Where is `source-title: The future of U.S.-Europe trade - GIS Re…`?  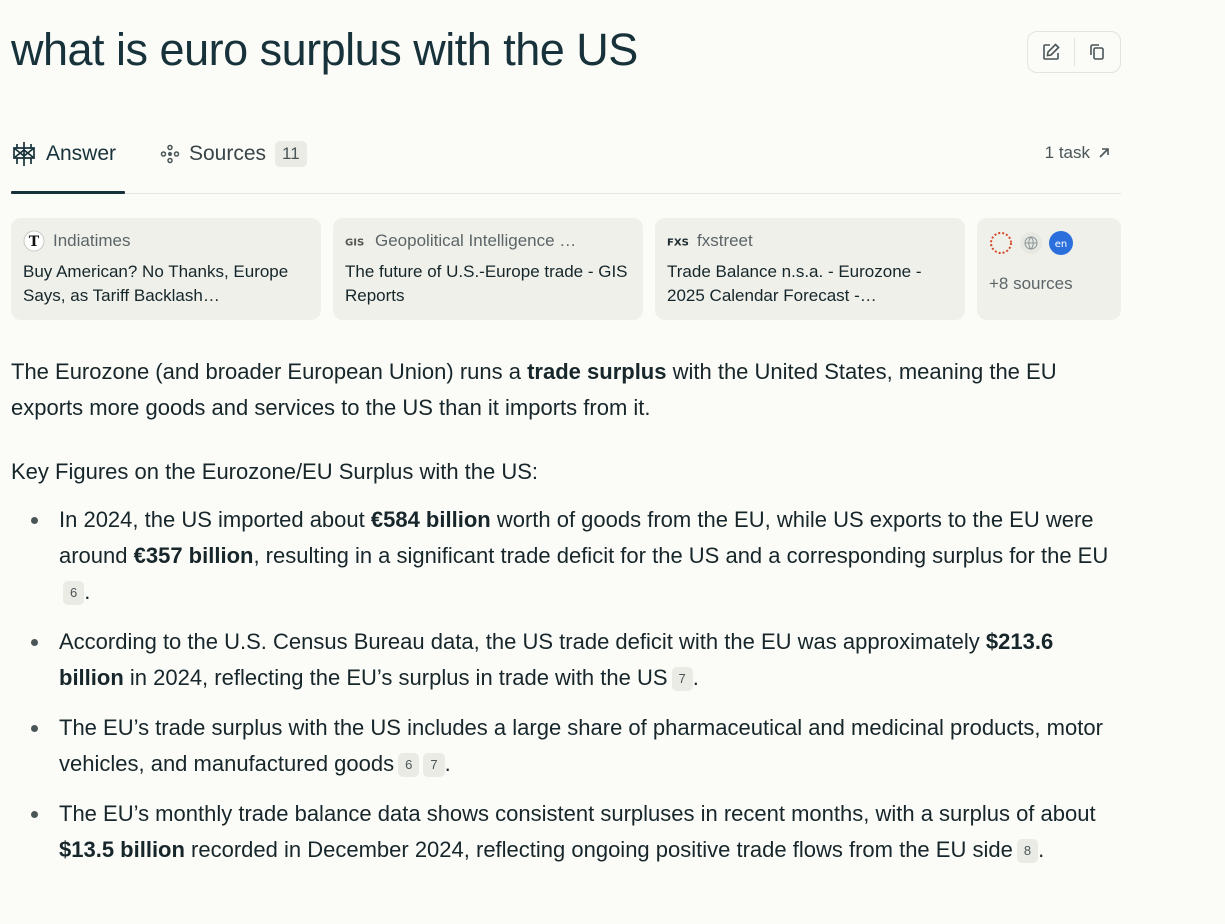
source-title: The future of U.S.-Europe trade - GIS Re… is located at coordinates (486, 283).